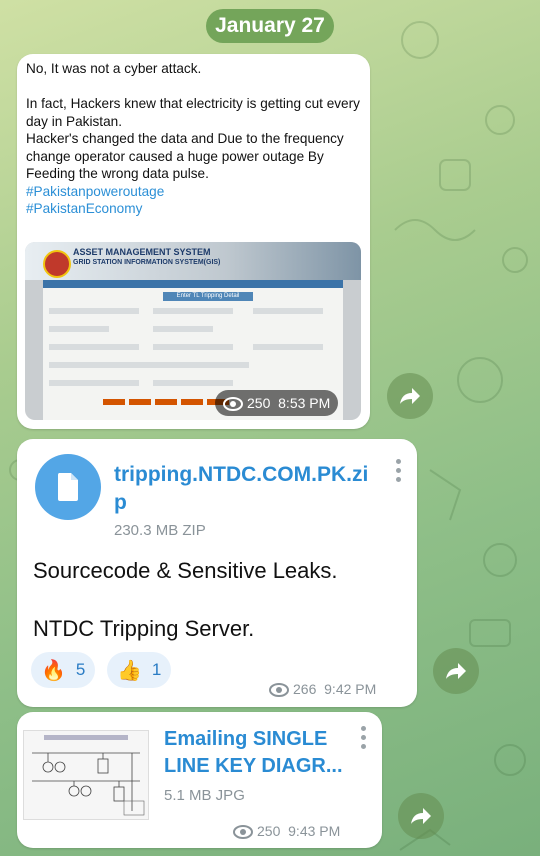  Describe the element at coordinates (160, 530) in the screenshot. I see `file-size: 230.3 MB ZIP` at that location.